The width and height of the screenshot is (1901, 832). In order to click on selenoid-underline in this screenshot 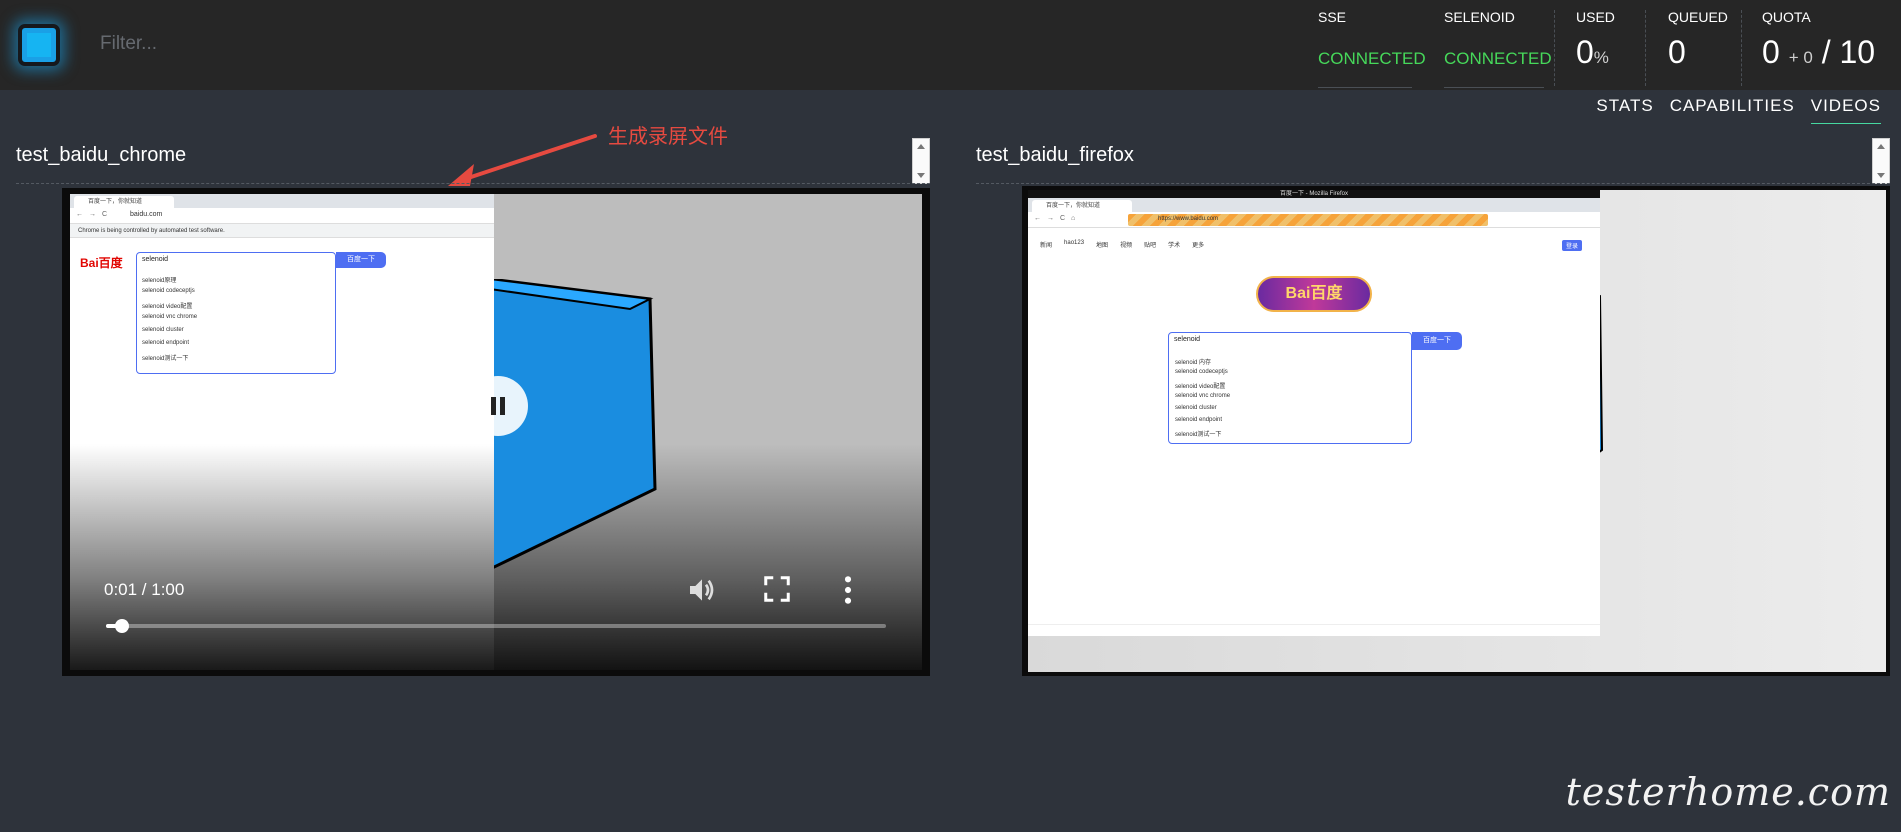, I will do `click(1494, 87)`.